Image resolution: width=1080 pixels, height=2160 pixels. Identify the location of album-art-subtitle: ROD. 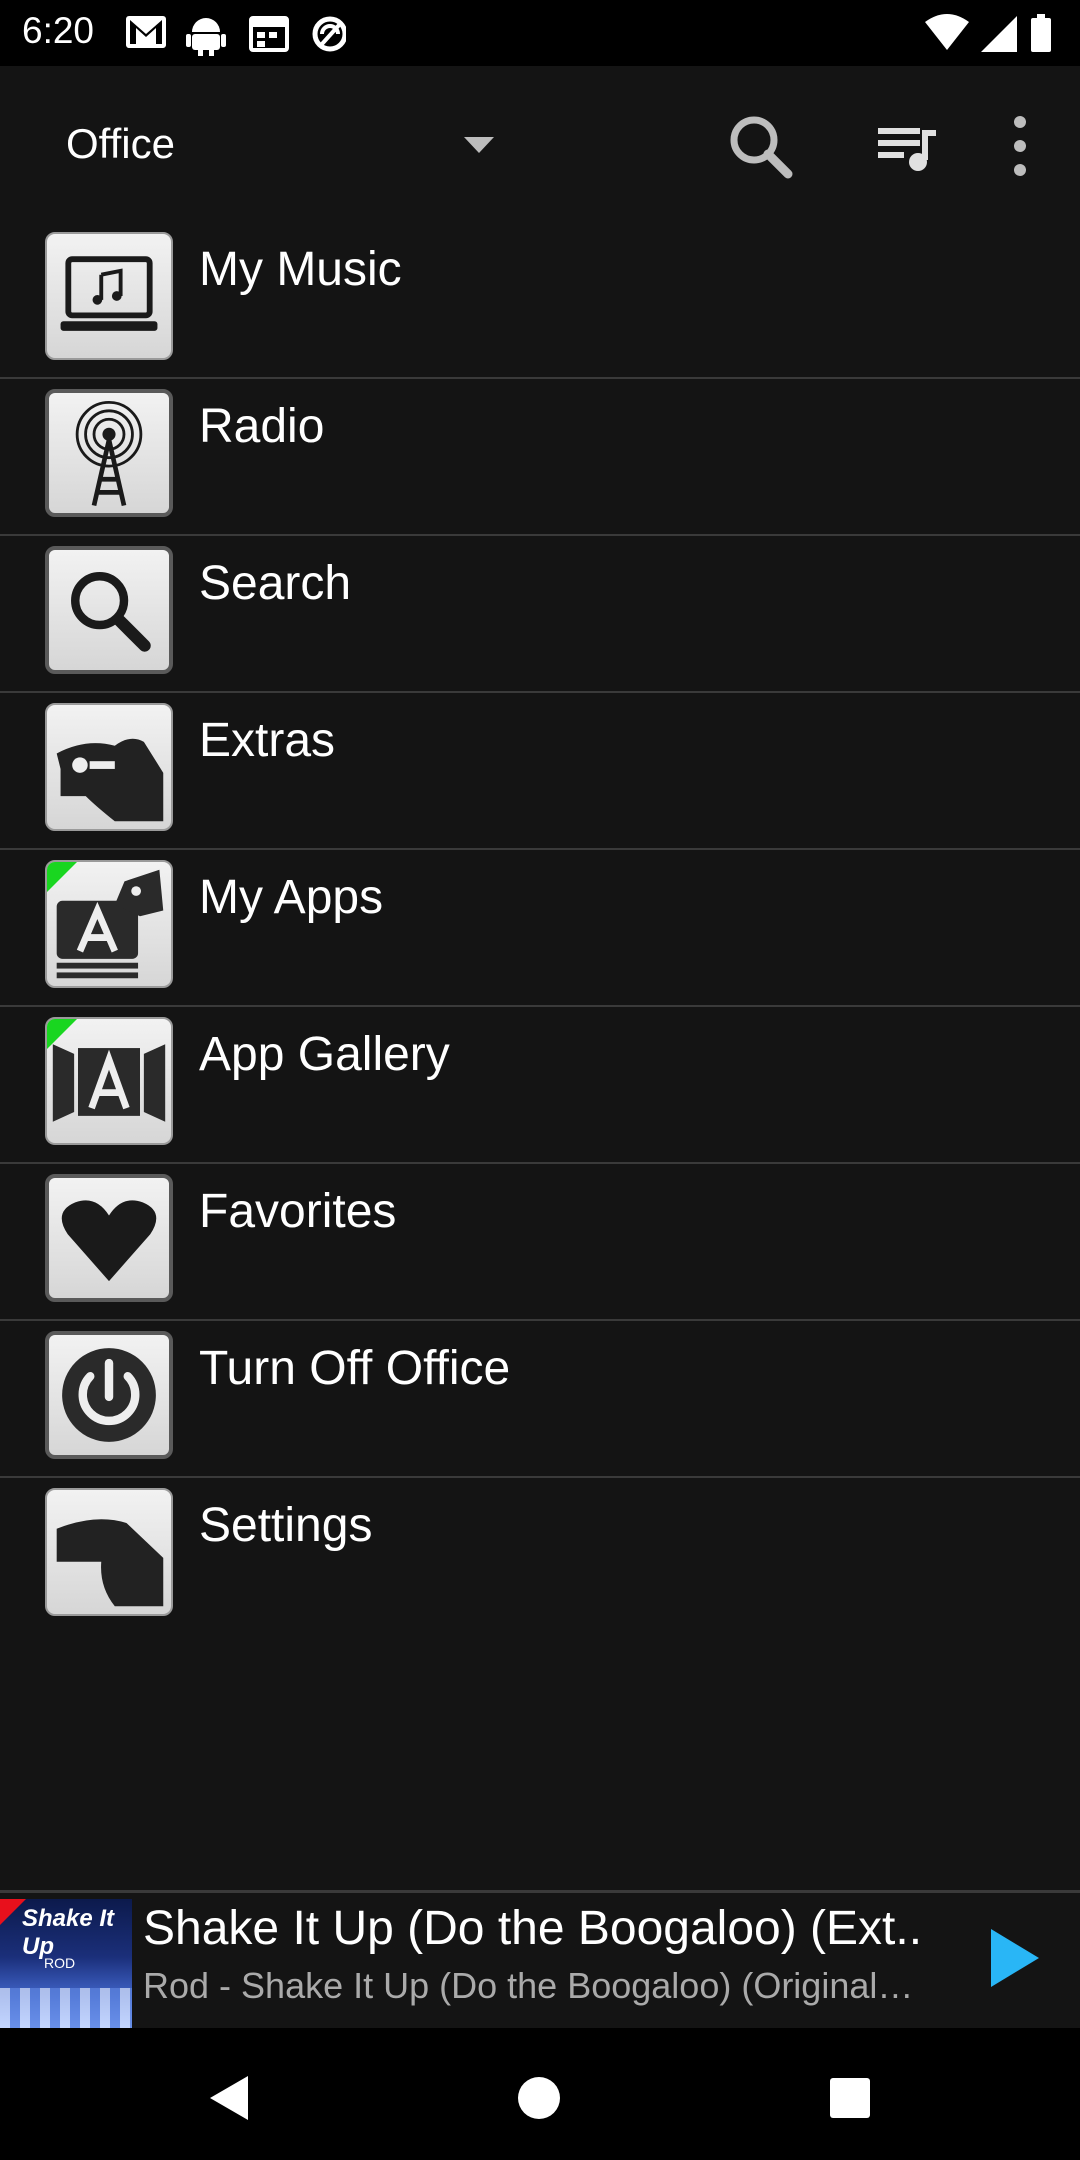
(60, 1963).